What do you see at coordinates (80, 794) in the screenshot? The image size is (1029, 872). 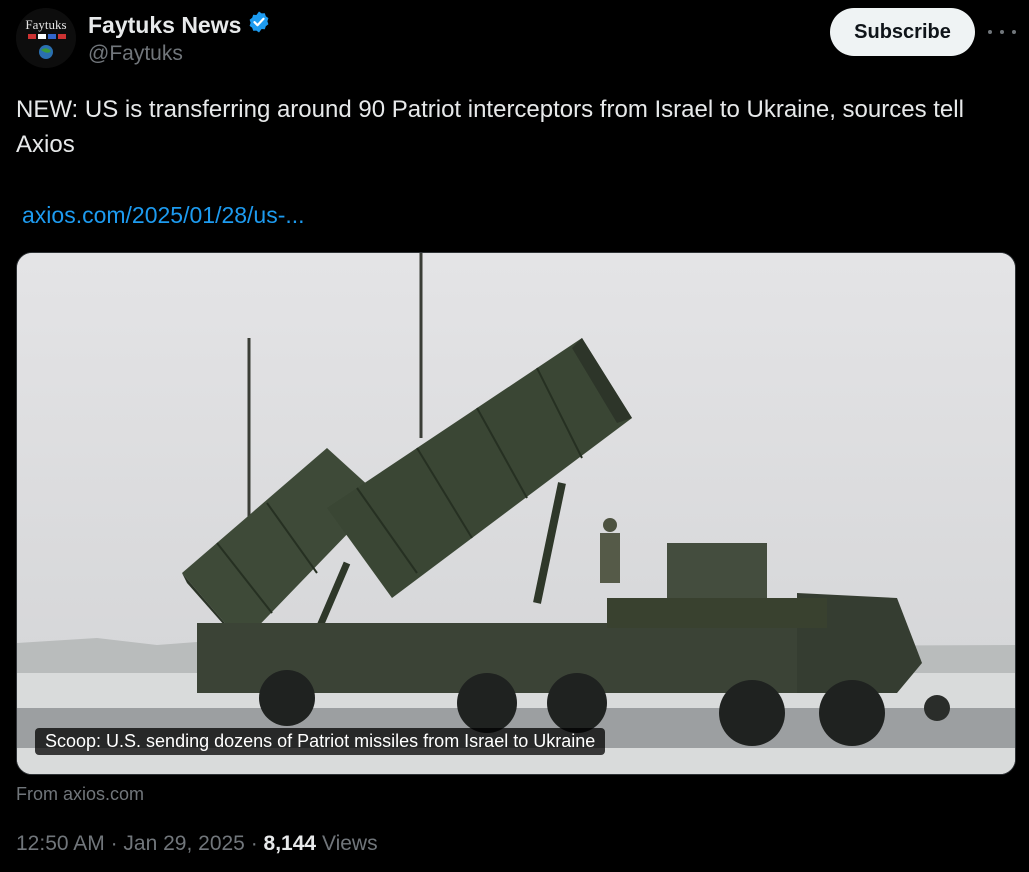 I see `card-source: From axios.com` at bounding box center [80, 794].